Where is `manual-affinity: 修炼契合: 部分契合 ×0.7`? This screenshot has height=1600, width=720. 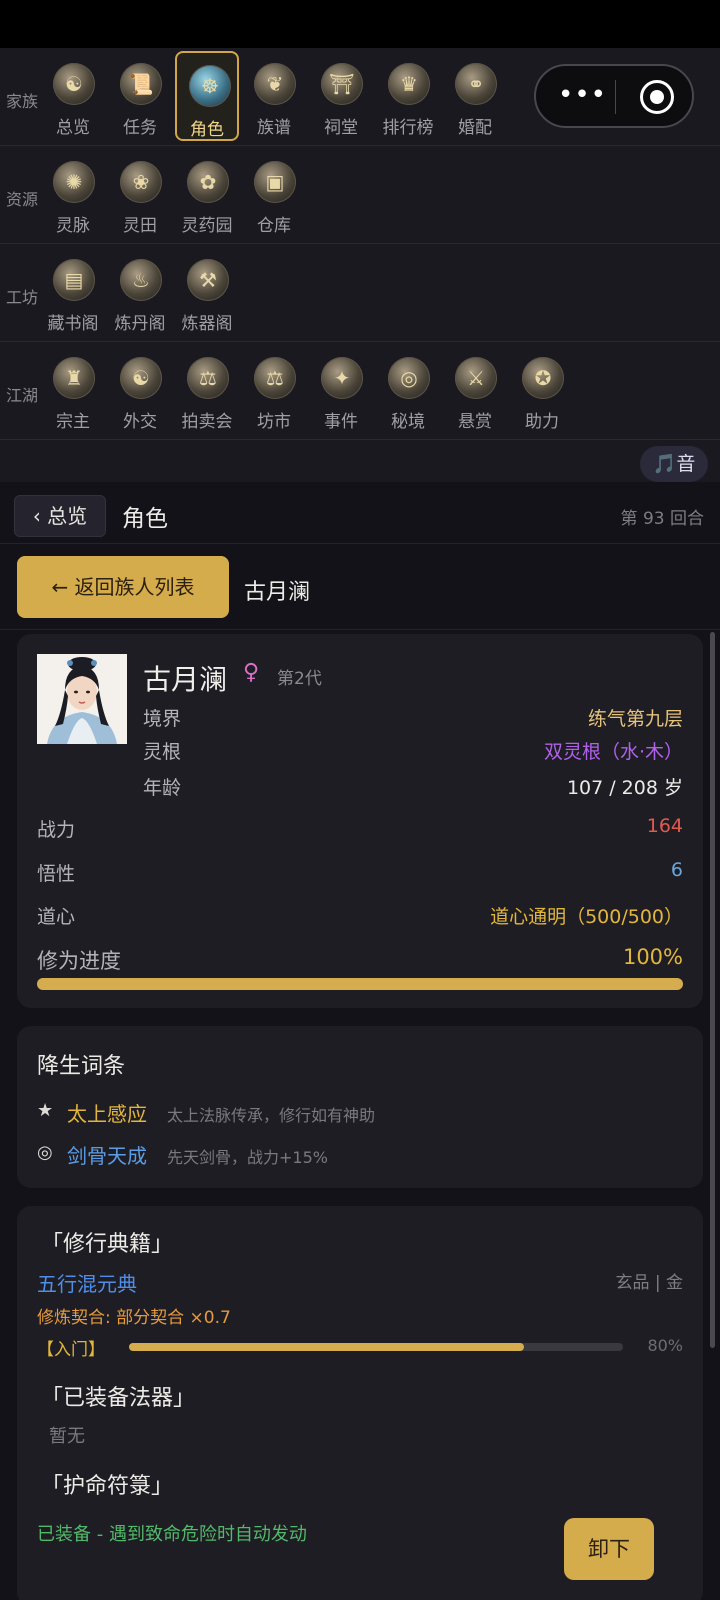
manual-affinity: 修炼契合: 部分契合 ×0.7 is located at coordinates (134, 1318).